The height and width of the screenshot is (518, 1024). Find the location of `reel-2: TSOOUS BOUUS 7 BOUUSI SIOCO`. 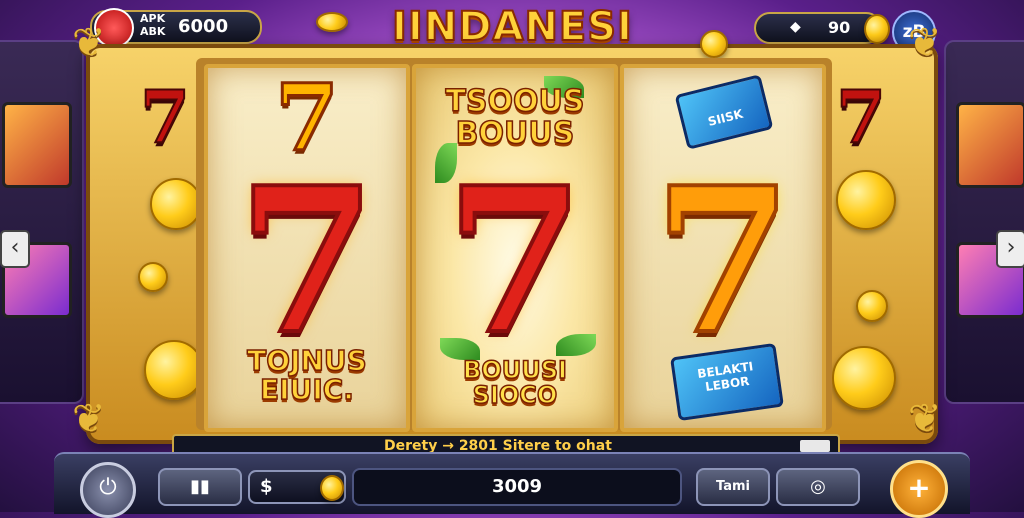

reel-2: TSOOUS BOUUS 7 BOUUSI SIOCO is located at coordinates (515, 248).